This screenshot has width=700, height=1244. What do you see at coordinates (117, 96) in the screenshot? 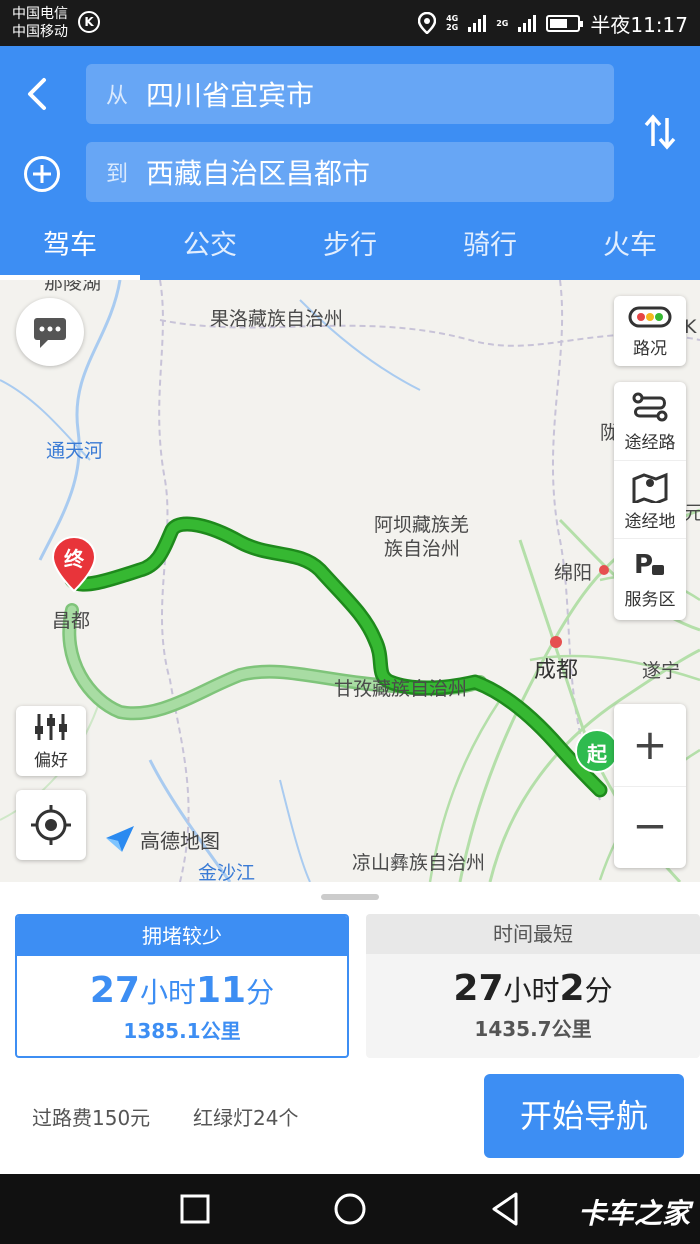
I see `origin-prefix: 从` at bounding box center [117, 96].